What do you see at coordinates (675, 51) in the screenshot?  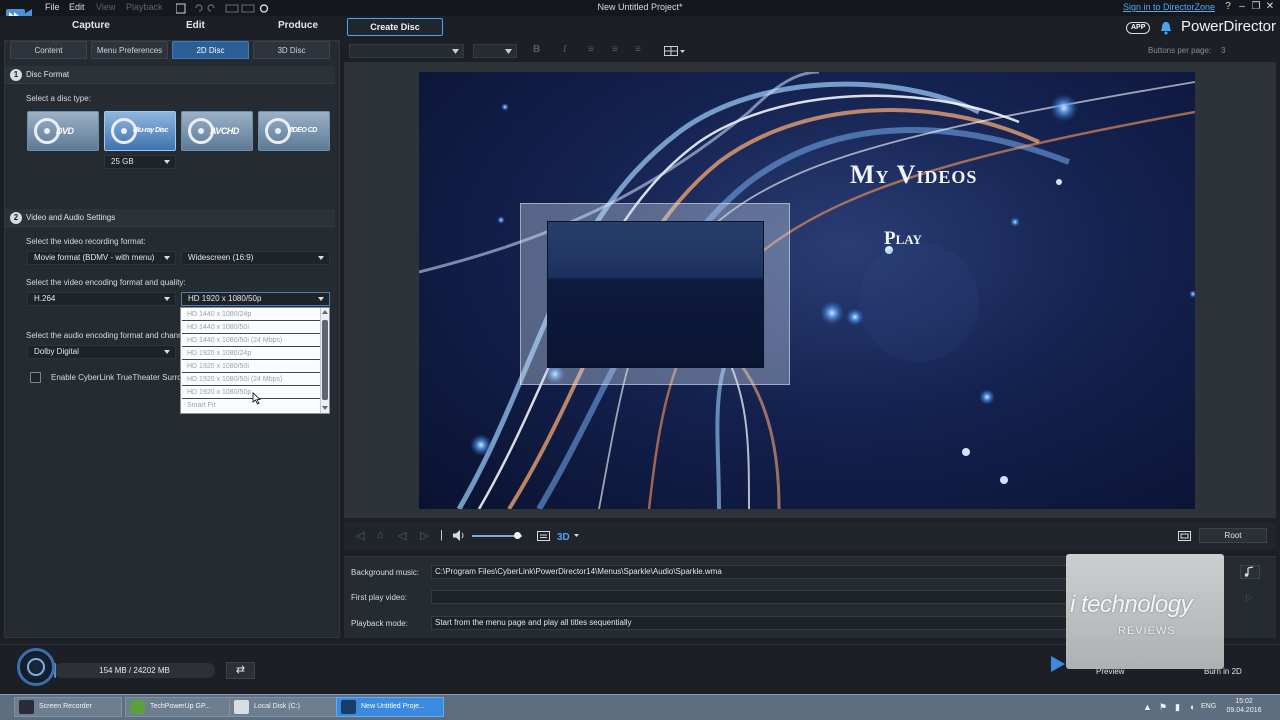 I see `layout-grid-icon` at bounding box center [675, 51].